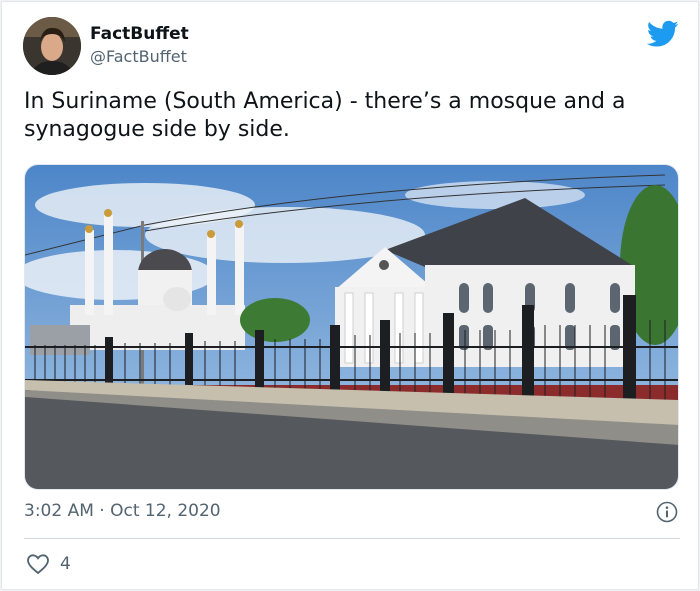  Describe the element at coordinates (65, 564) in the screenshot. I see `like-count: 4` at that location.